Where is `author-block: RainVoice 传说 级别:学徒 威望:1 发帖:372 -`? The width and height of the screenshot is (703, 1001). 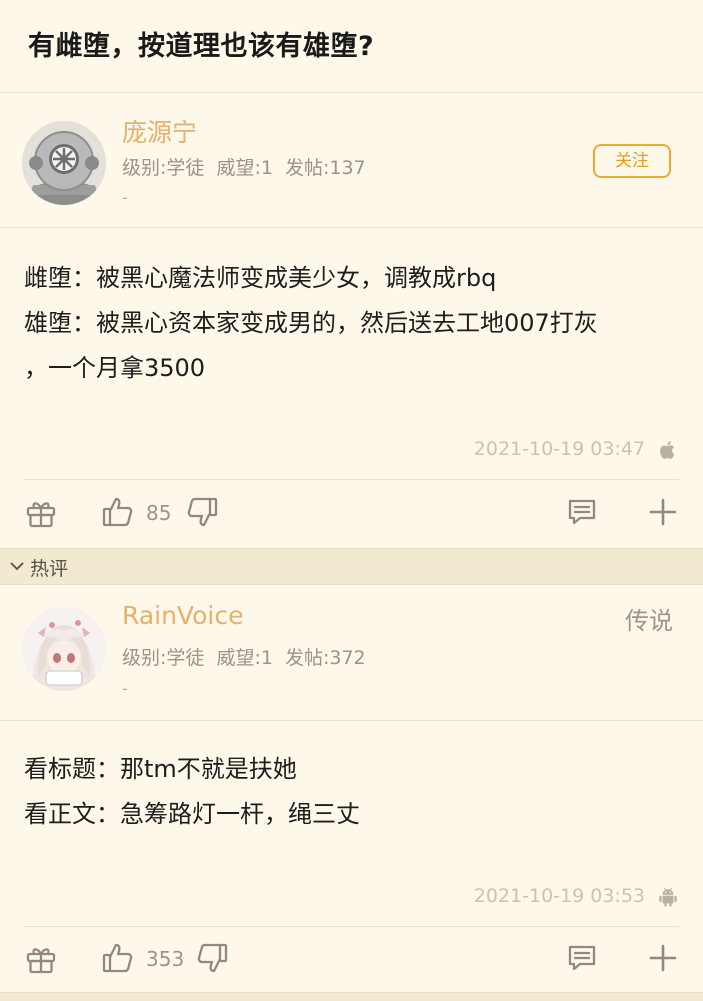 author-block: RainVoice 传说 级别:学徒 威望:1 发帖:372 - is located at coordinates (351, 651).